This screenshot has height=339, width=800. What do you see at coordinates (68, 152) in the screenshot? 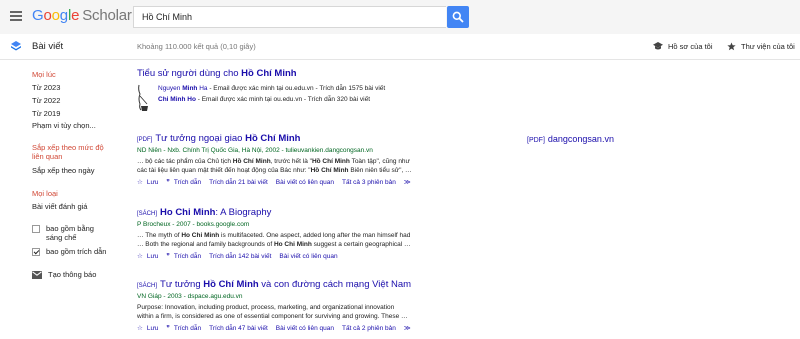
I see `sort-by-relevance: Sắp xếp theo mức độ liên quan` at bounding box center [68, 152].